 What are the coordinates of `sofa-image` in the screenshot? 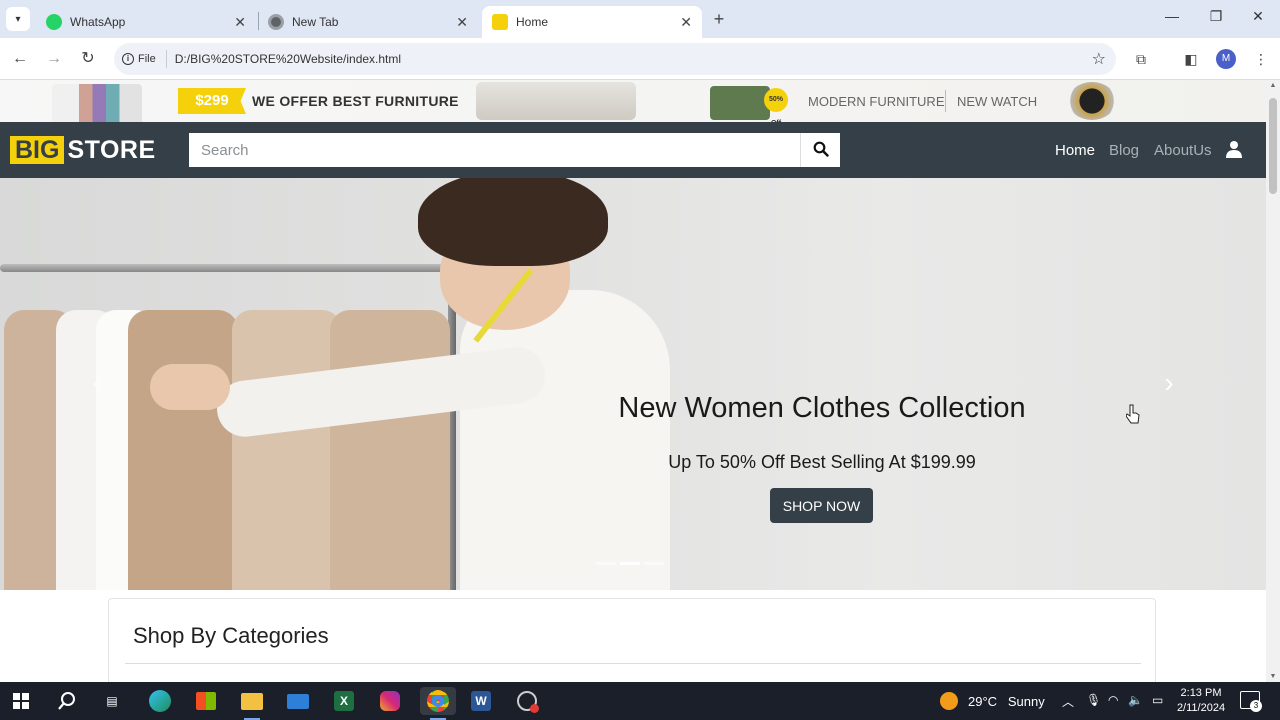 It's located at (556, 101).